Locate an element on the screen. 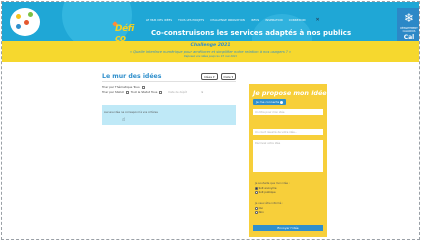 The image size is (421, 241). notify-option-yes-label: Oui is located at coordinates (260, 208).